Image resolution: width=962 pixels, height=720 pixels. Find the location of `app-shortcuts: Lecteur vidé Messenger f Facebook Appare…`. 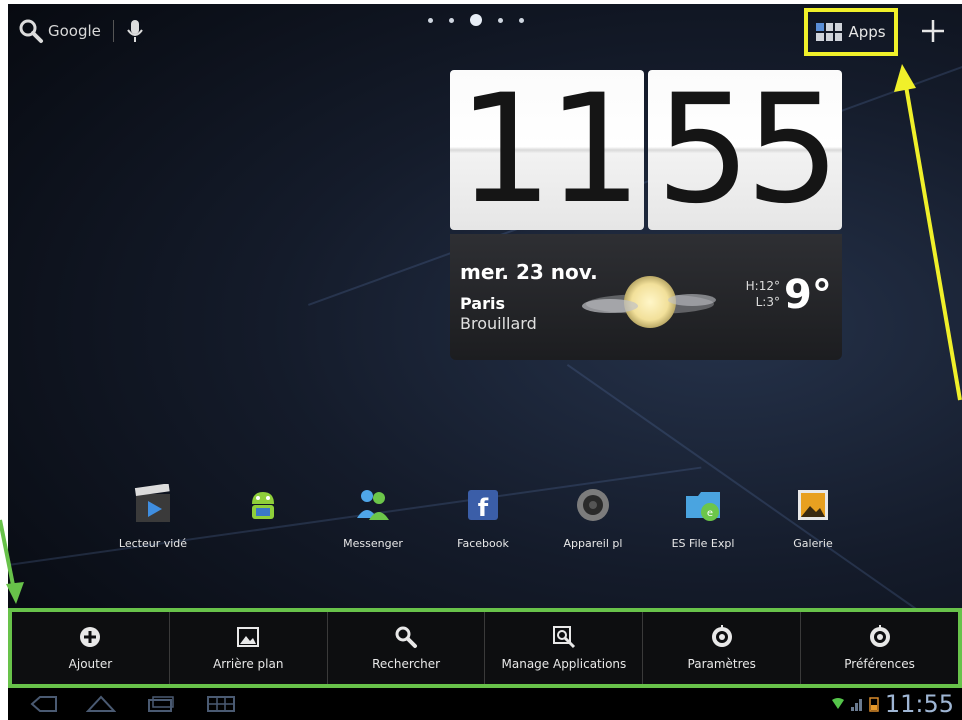

app-shortcuts: Lecteur vidé Messenger f Facebook Appare… is located at coordinates (485, 523).